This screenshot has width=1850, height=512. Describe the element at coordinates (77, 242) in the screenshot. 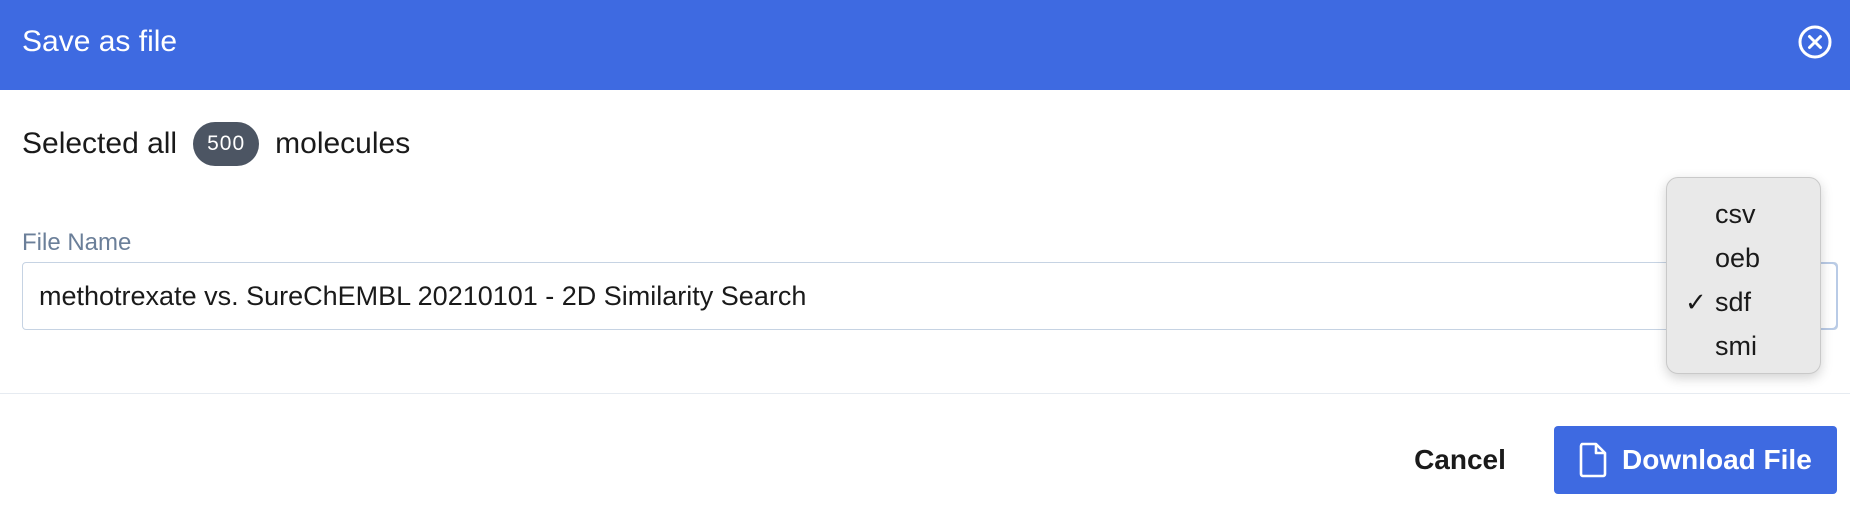

I see `file-name-label: File Name` at that location.